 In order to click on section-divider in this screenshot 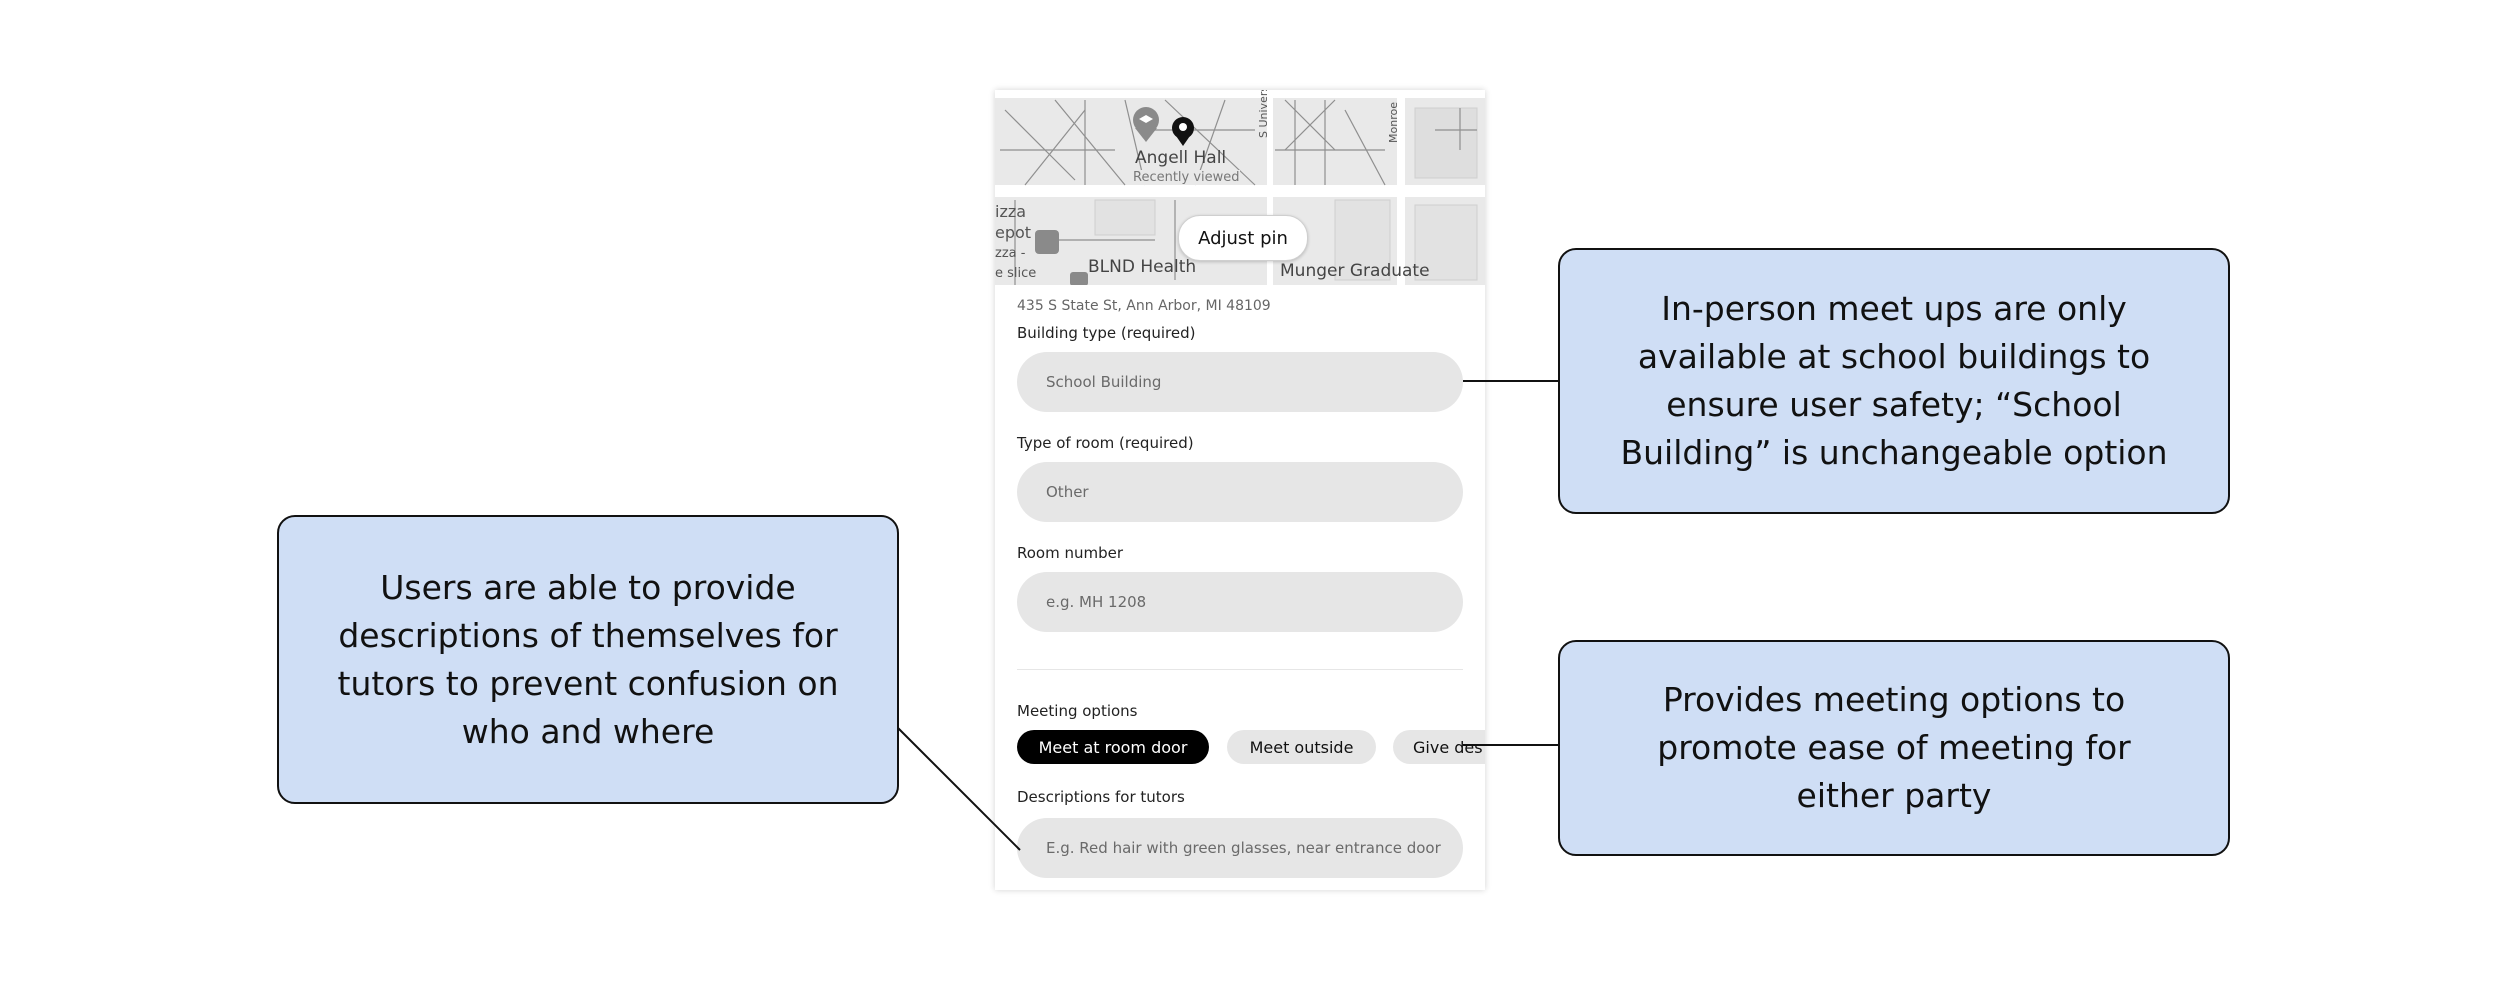, I will do `click(1240, 669)`.